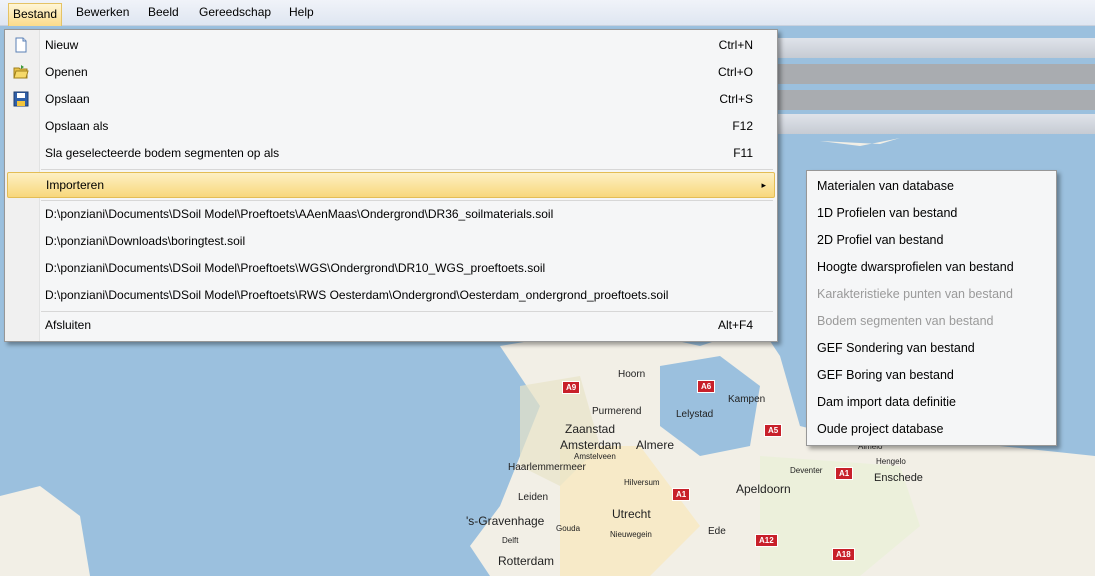  What do you see at coordinates (35, 14) in the screenshot?
I see `menu-bestand: Bestand` at bounding box center [35, 14].